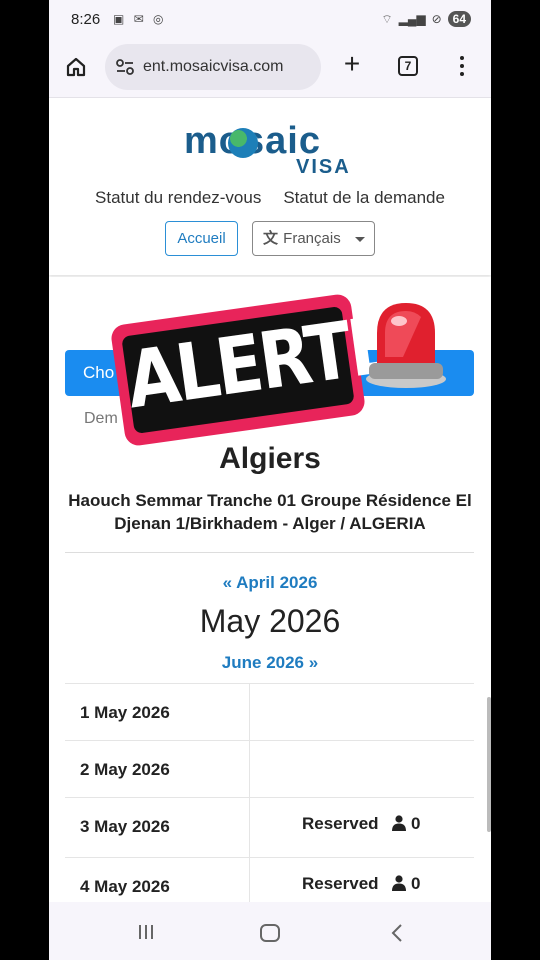 This screenshot has height=960, width=540. What do you see at coordinates (76, 67) in the screenshot?
I see `home-icon` at bounding box center [76, 67].